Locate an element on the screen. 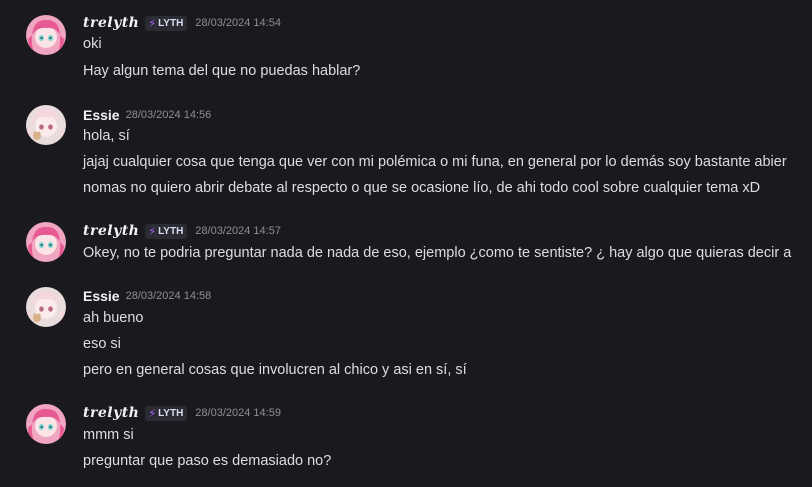 The width and height of the screenshot is (812, 487). timestamp: 28/03/2024 14:58 is located at coordinates (169, 296).